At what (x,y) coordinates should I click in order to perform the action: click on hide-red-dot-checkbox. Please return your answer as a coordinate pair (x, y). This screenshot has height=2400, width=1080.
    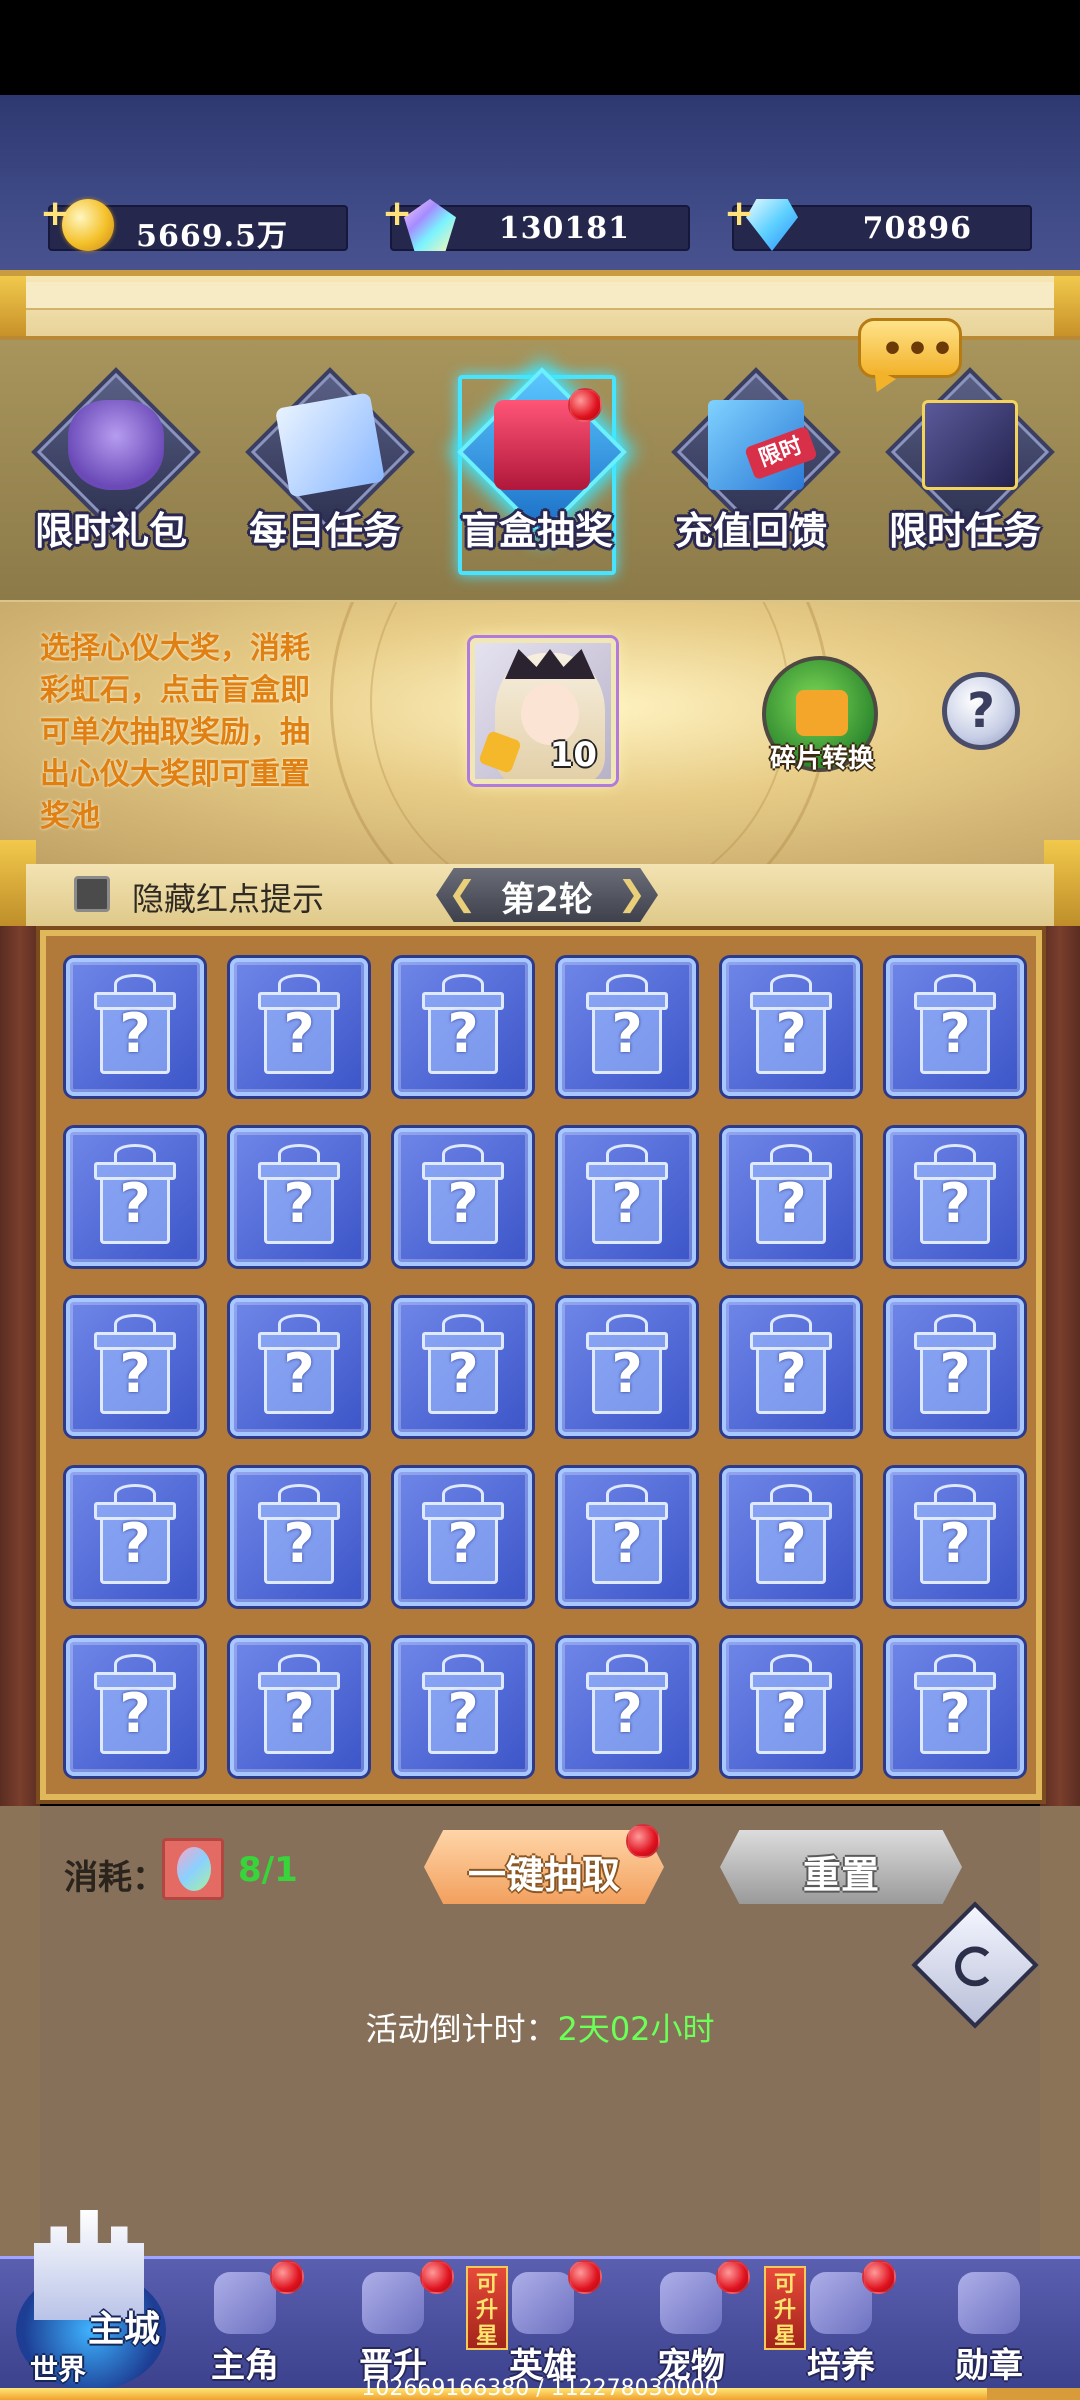
    Looking at the image, I should click on (92, 894).